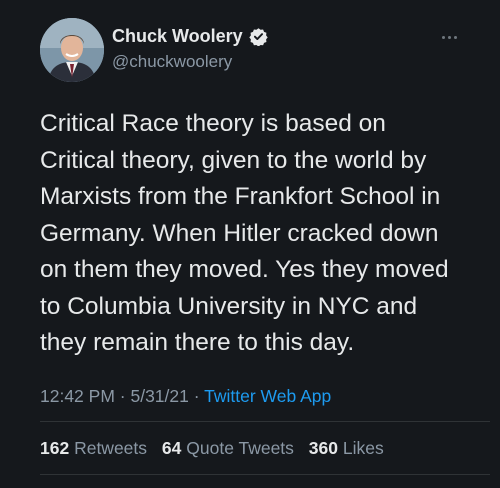  What do you see at coordinates (240, 448) in the screenshot?
I see `quotes-label: Quote Tweets` at bounding box center [240, 448].